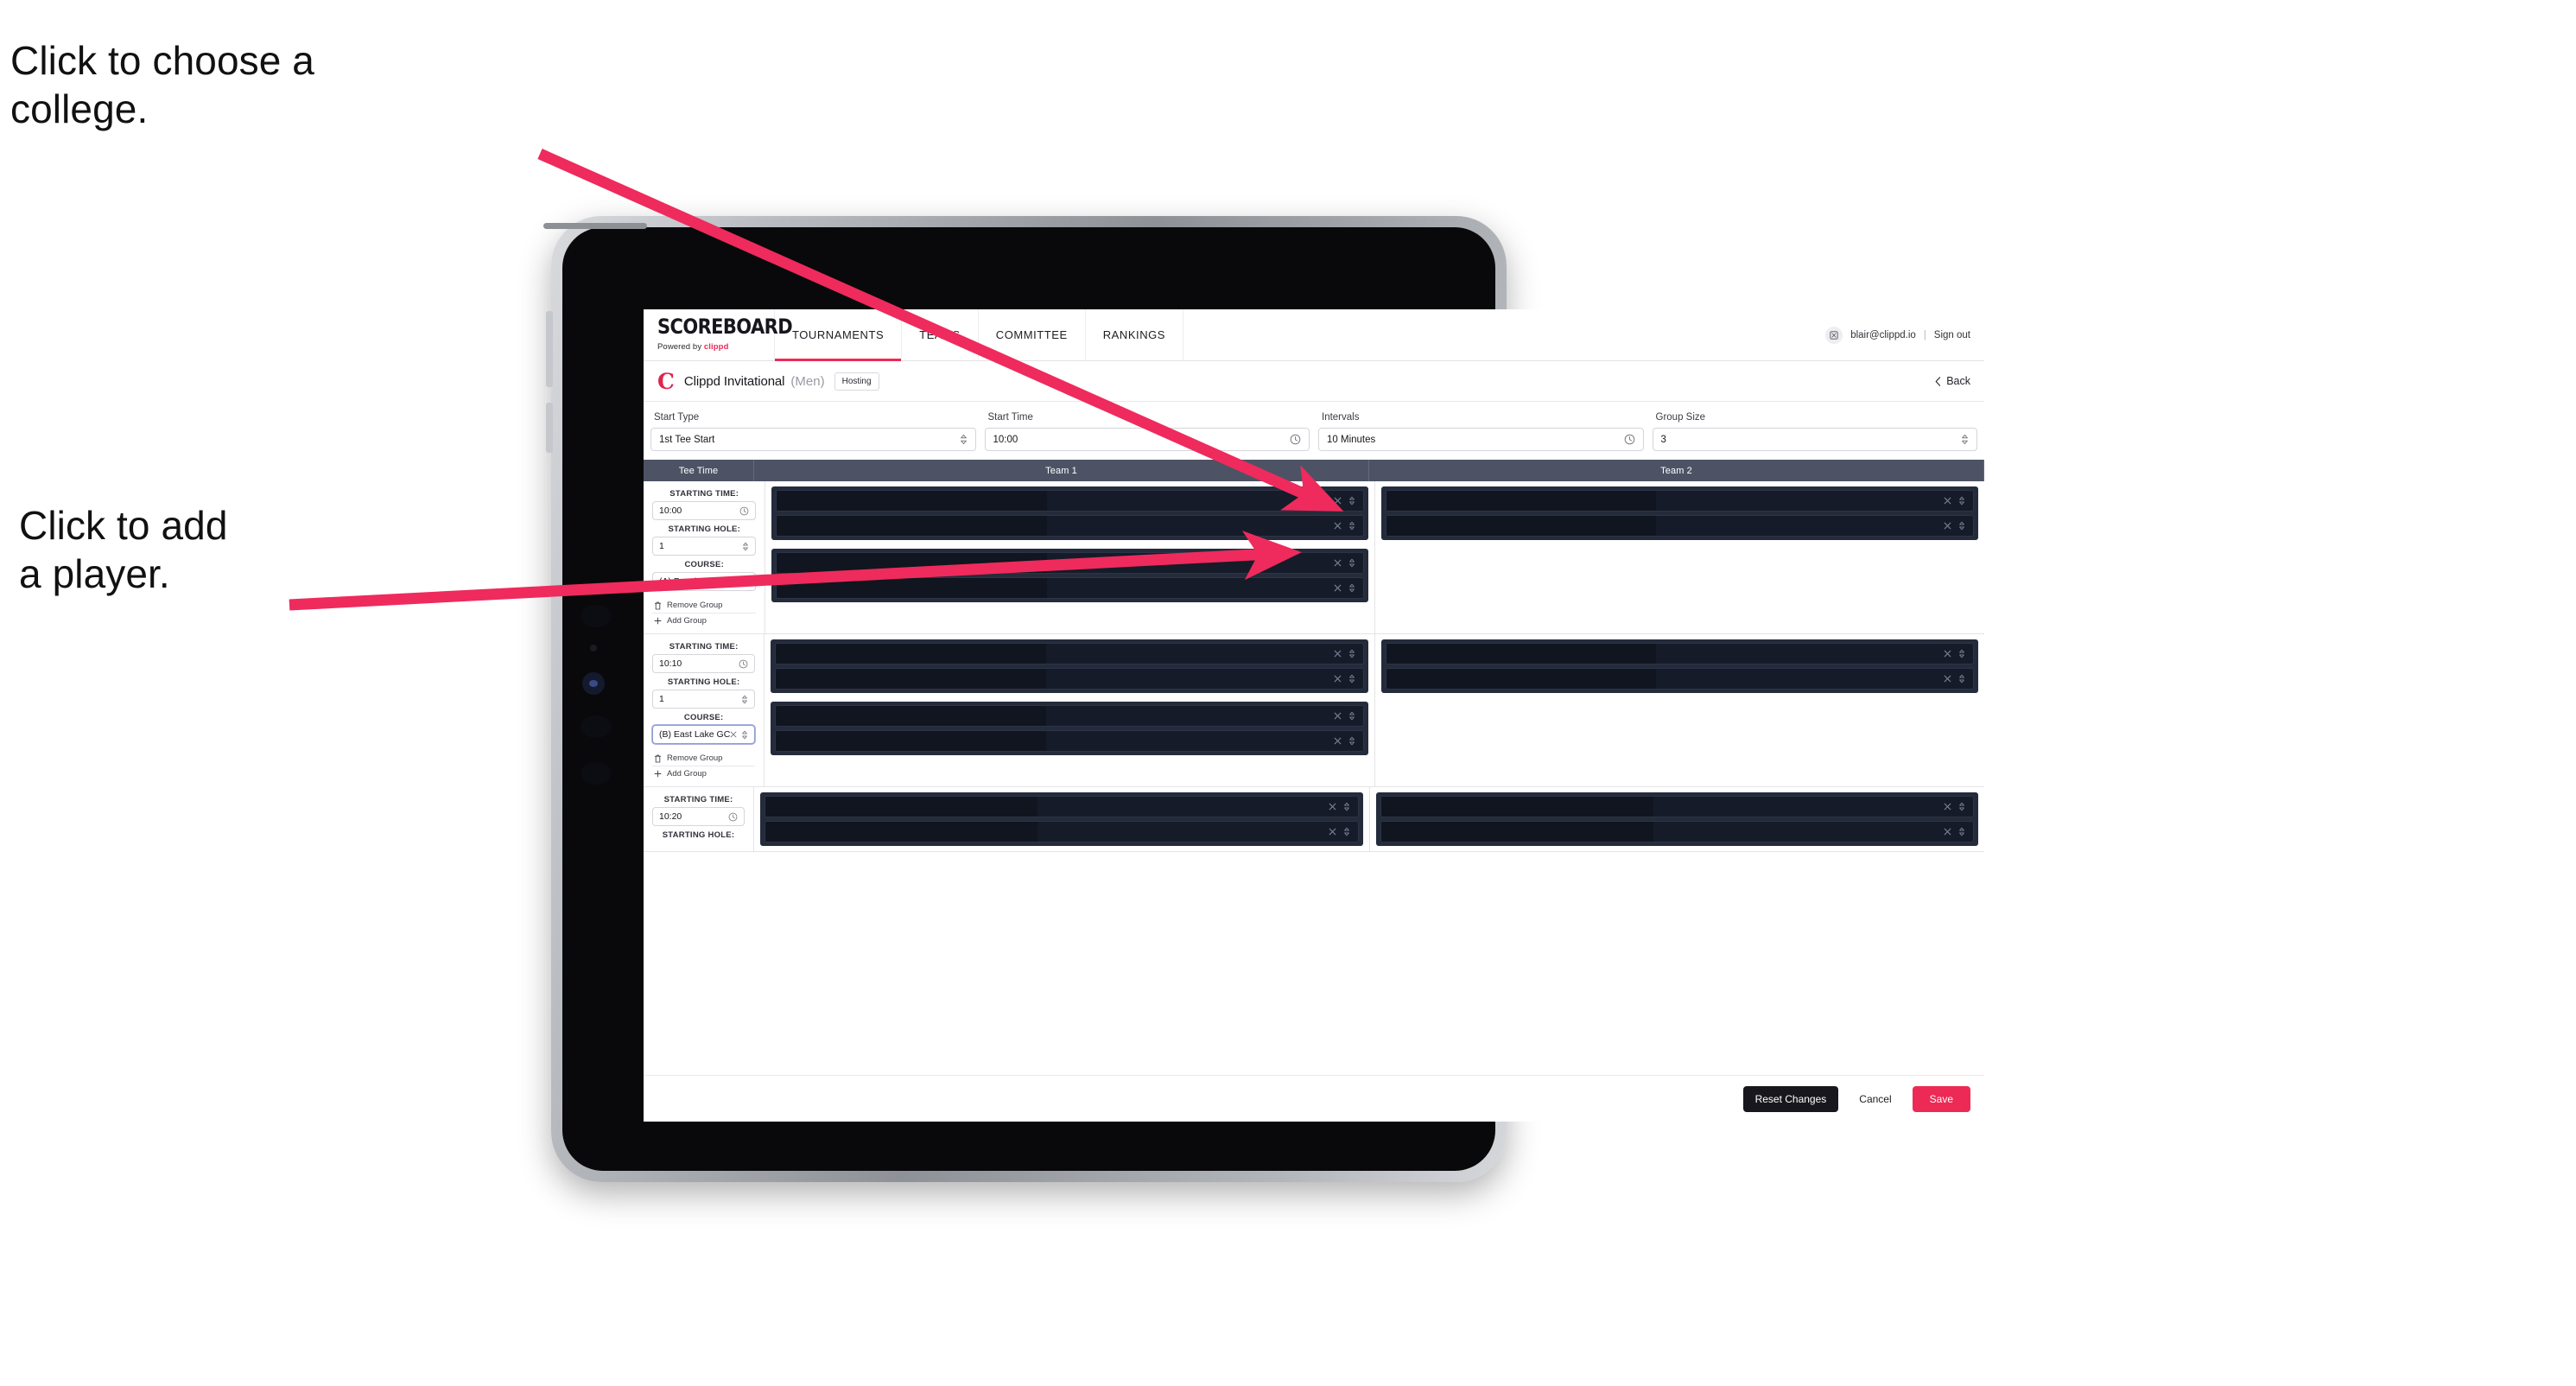 This screenshot has height=1386, width=2576. Describe the element at coordinates (1147, 439) in the screenshot. I see `start-time-input: 10:00` at that location.